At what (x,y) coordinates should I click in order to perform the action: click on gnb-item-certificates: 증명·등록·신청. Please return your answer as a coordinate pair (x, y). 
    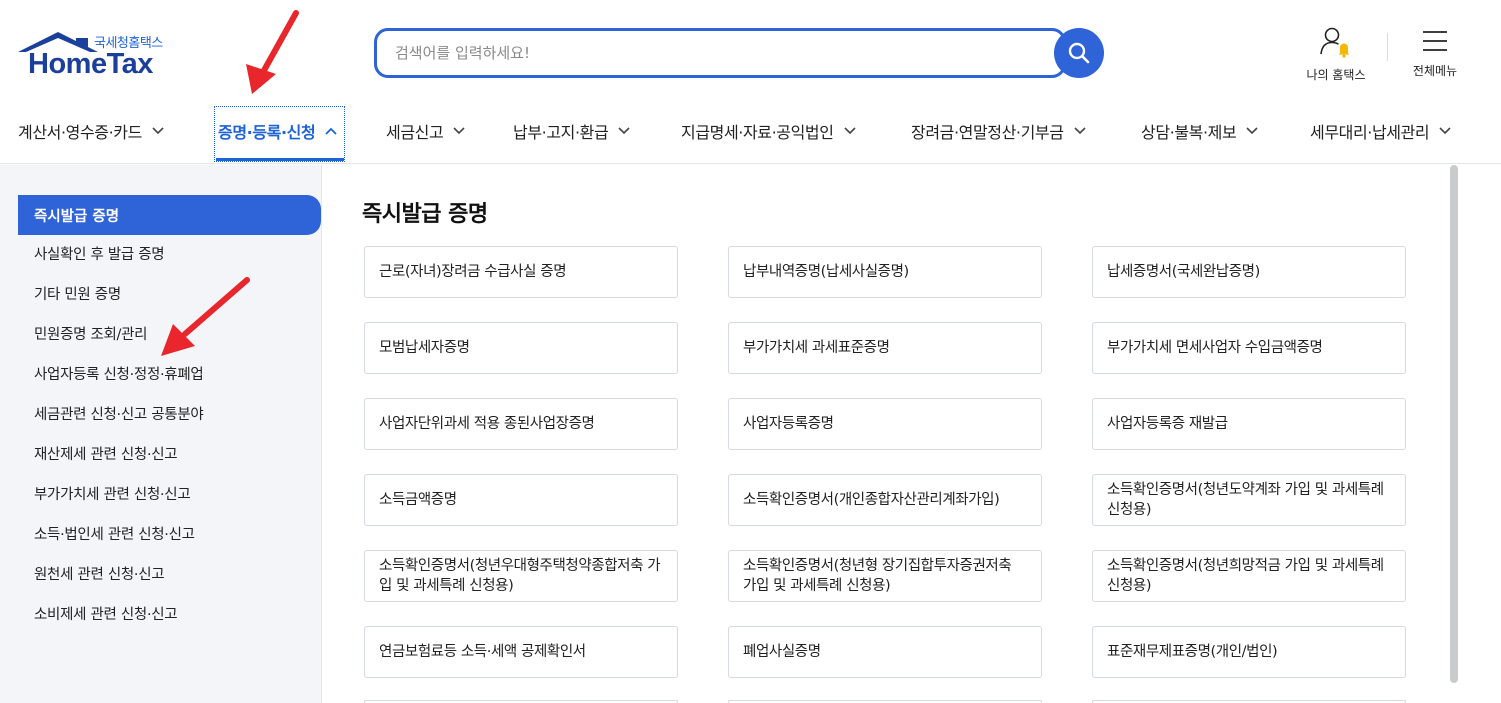
    Looking at the image, I should click on (277, 131).